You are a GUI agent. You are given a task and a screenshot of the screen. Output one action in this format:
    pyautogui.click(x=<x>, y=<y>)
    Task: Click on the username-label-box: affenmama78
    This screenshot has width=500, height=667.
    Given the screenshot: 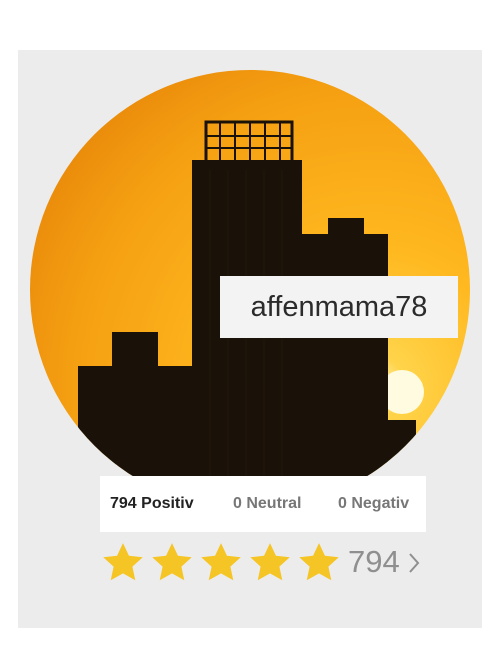 What is the action you would take?
    pyautogui.click(x=339, y=307)
    